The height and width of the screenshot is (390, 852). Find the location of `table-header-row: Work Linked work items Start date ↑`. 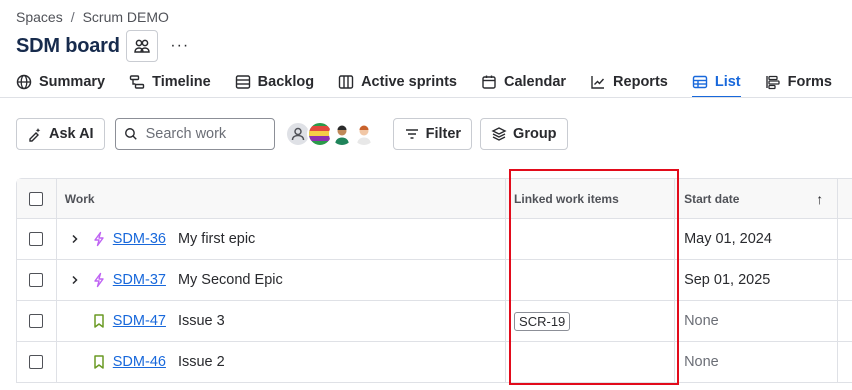

table-header-row: Work Linked work items Start date ↑ is located at coordinates (434, 199).